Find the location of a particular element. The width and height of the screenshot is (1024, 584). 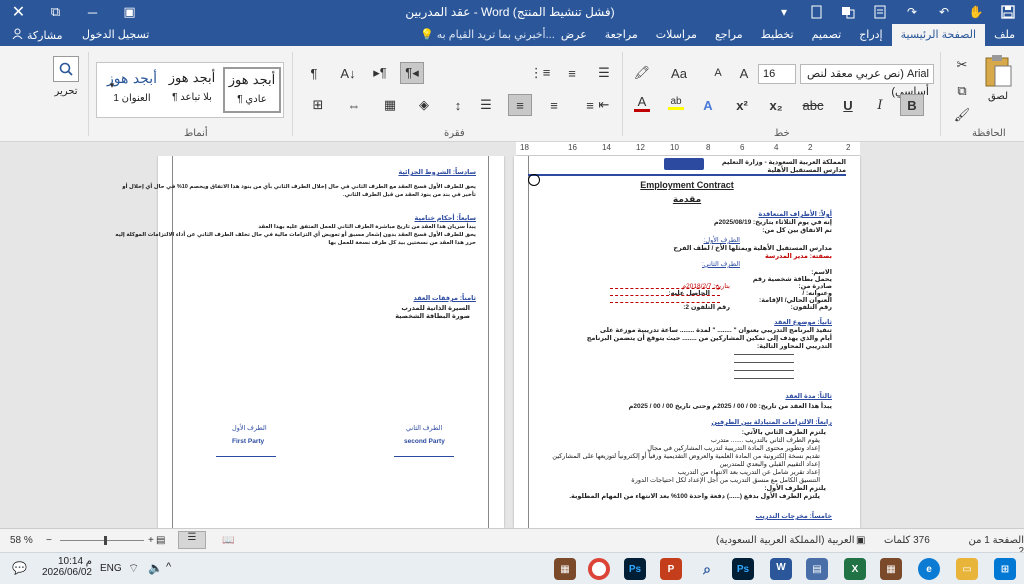

format-painter-icon: 🖌 is located at coordinates (962, 115).